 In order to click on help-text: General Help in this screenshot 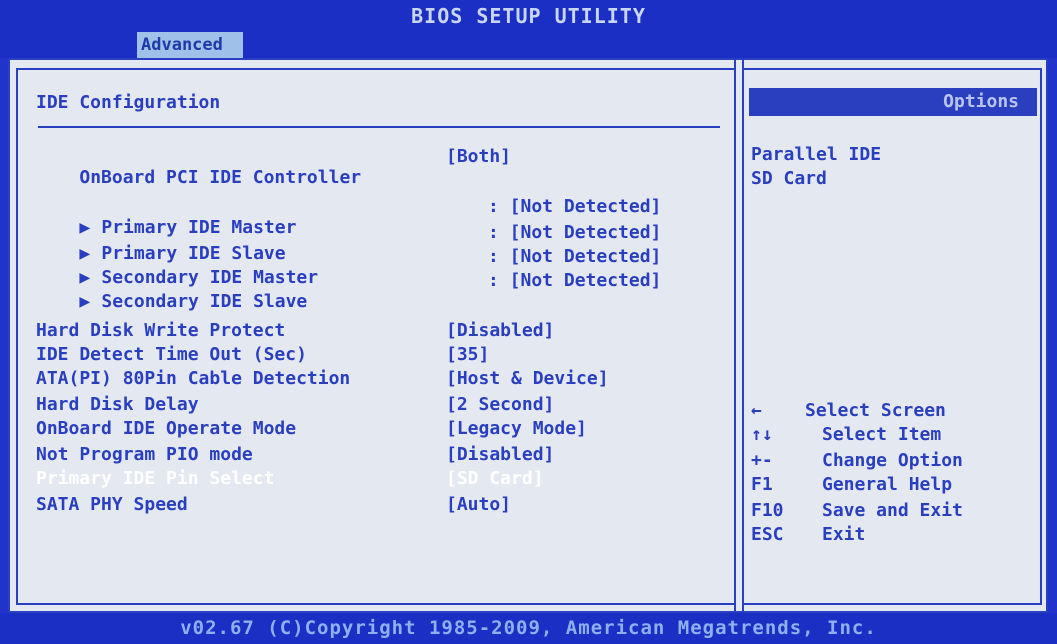, I will do `click(887, 484)`.